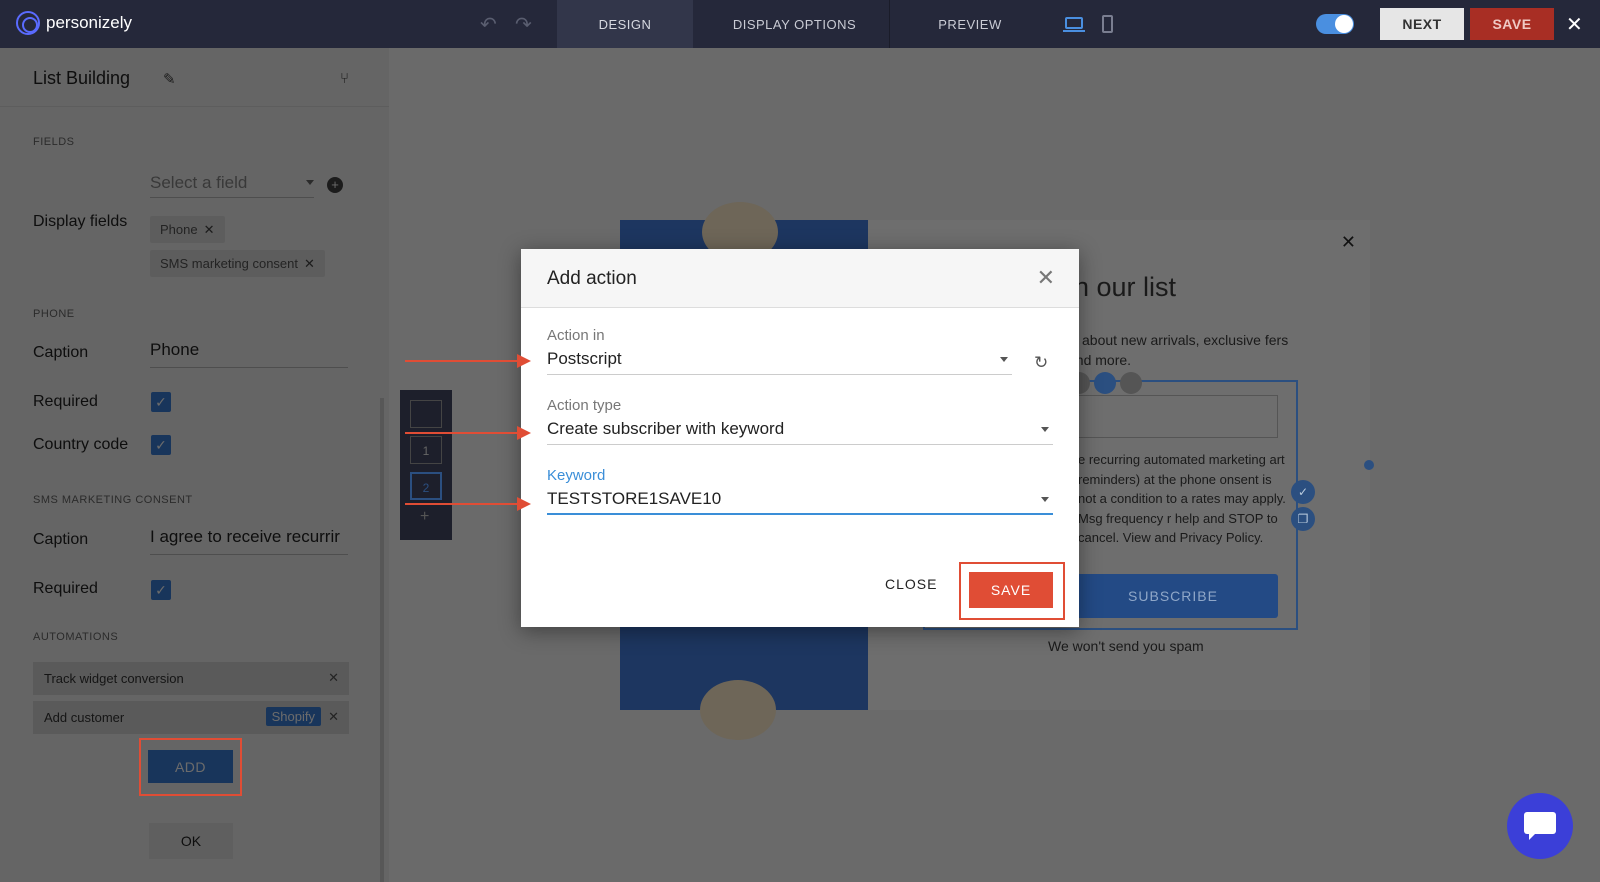 Image resolution: width=1600 pixels, height=882 pixels. What do you see at coordinates (779, 360) in the screenshot?
I see `action-in-select: Postscript` at bounding box center [779, 360].